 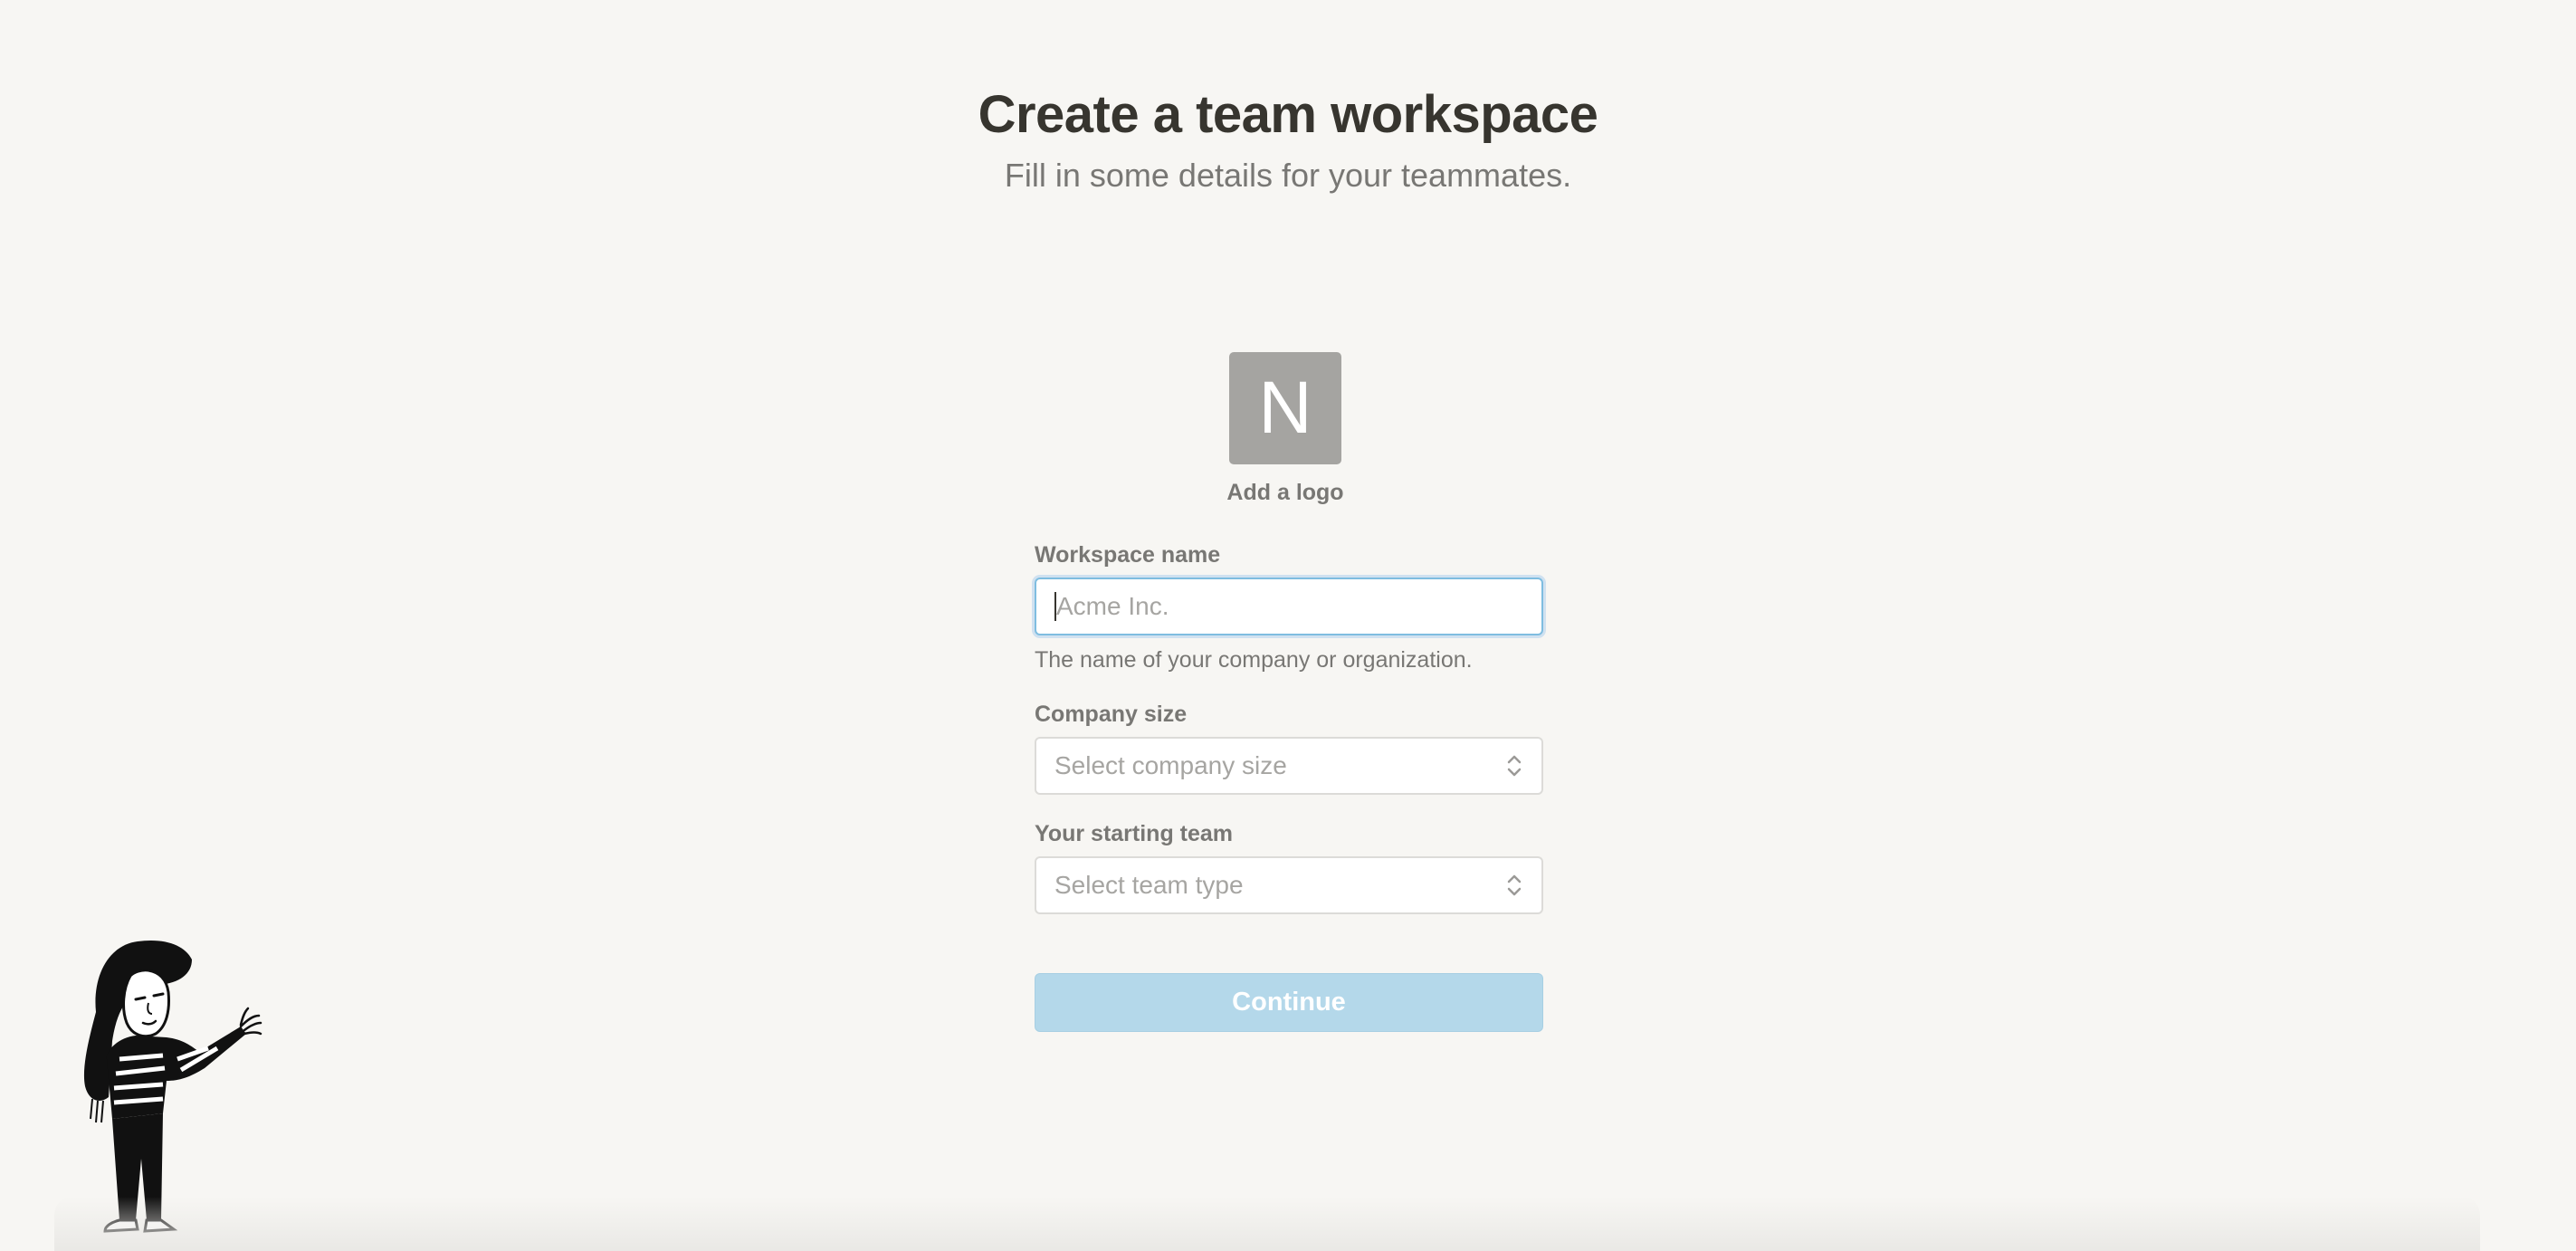 What do you see at coordinates (1285, 493) in the screenshot?
I see `add-logo-link: Add a logo` at bounding box center [1285, 493].